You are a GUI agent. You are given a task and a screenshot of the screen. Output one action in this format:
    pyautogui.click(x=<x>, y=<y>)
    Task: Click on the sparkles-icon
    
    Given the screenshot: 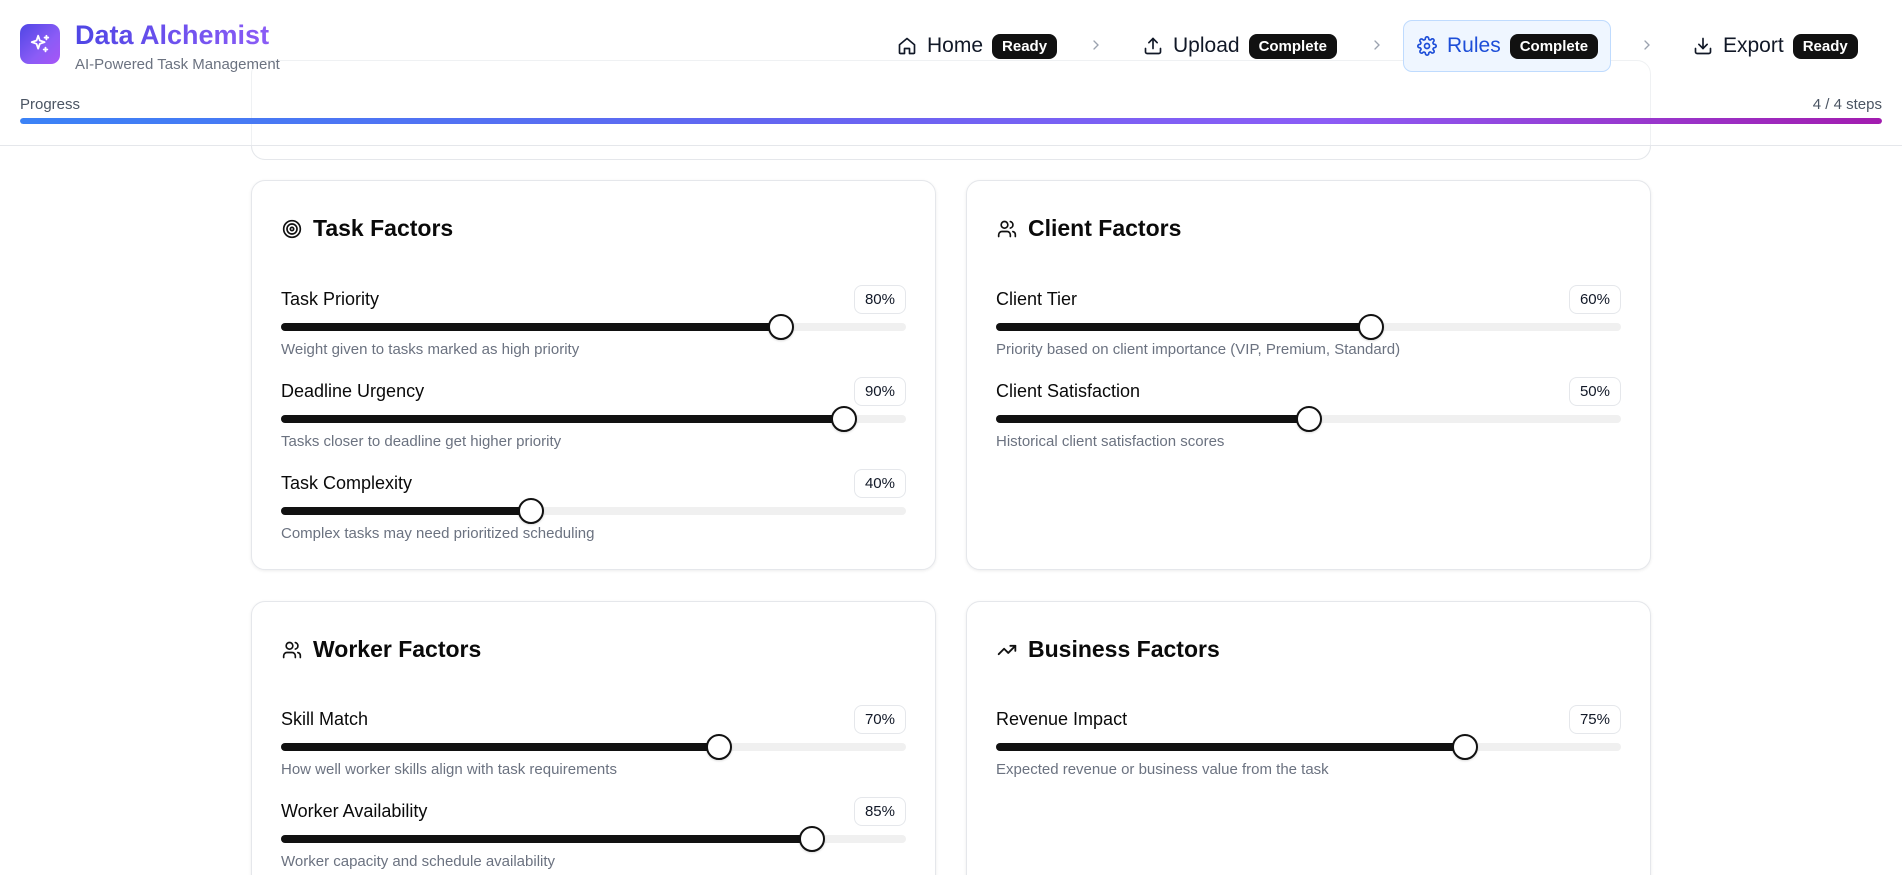 What is the action you would take?
    pyautogui.click(x=40, y=43)
    